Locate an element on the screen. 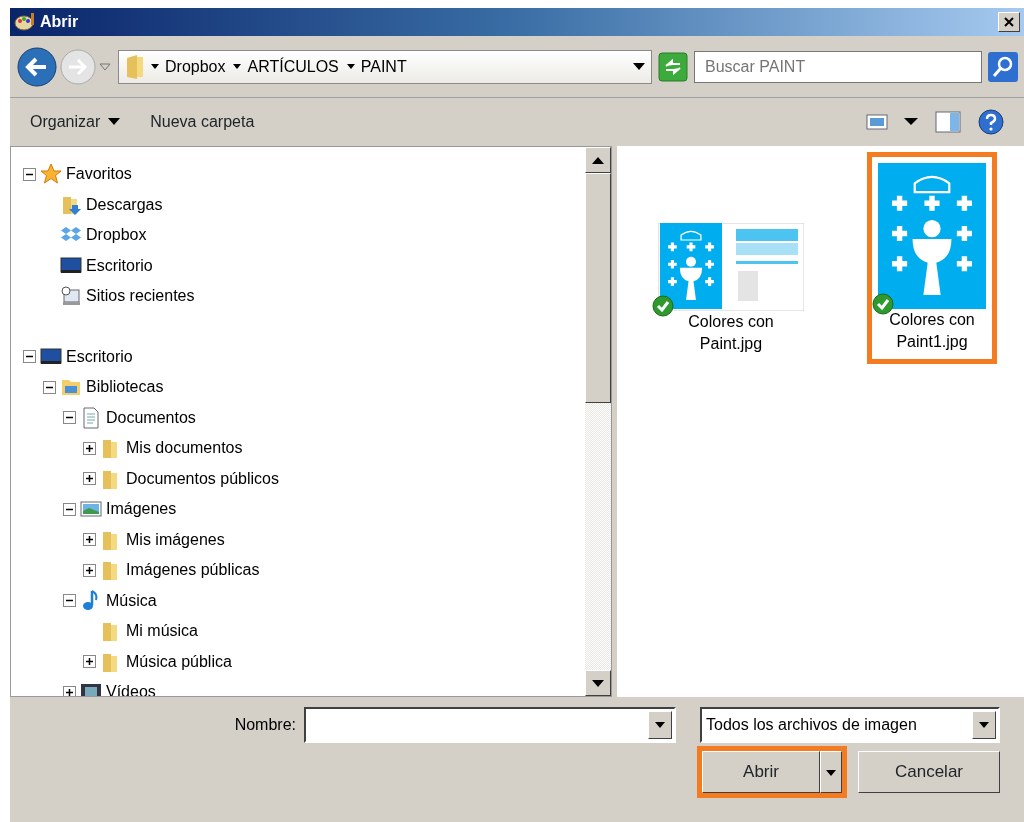  name-label: Nombre: is located at coordinates (265, 725).